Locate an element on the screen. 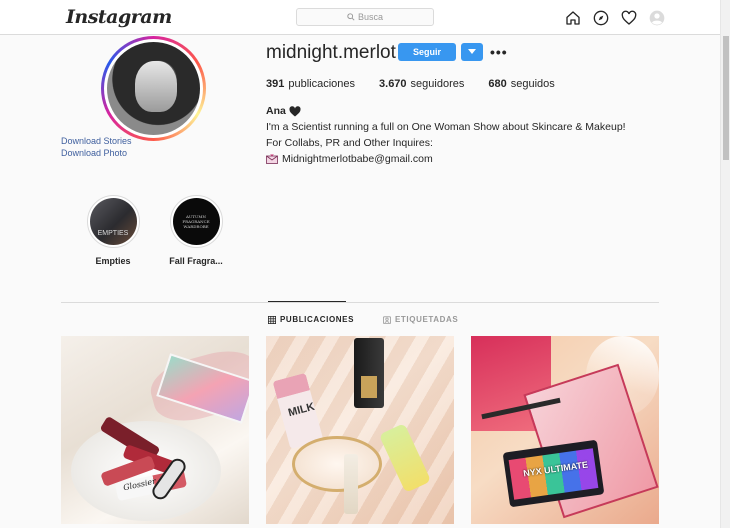 This screenshot has width=730, height=528. grid-icon is located at coordinates (272, 319).